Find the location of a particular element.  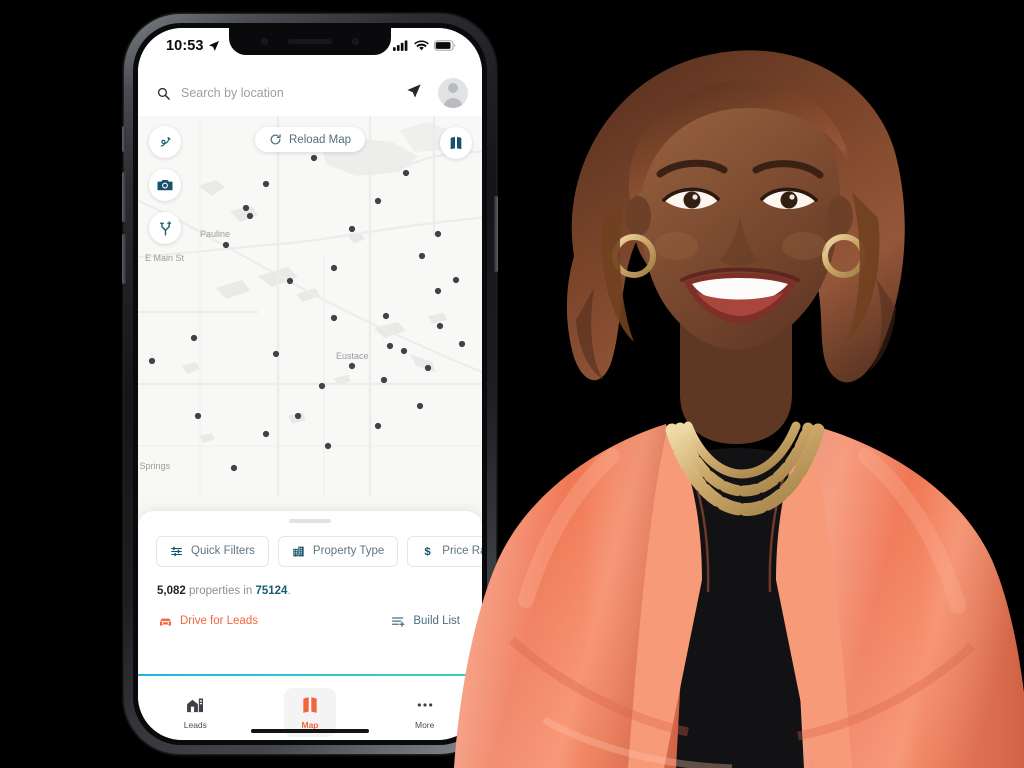

ellipsis-icon is located at coordinates (424, 705).